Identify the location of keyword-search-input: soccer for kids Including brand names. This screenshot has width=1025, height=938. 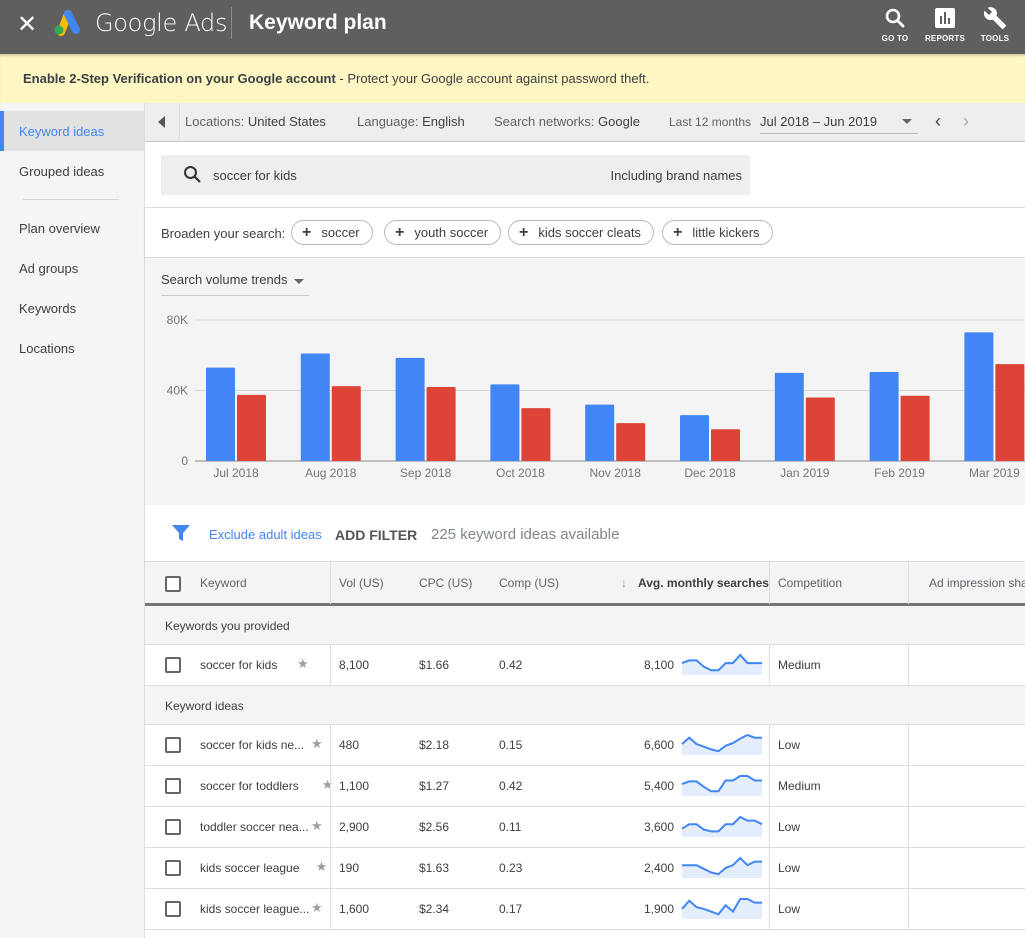
(455, 175).